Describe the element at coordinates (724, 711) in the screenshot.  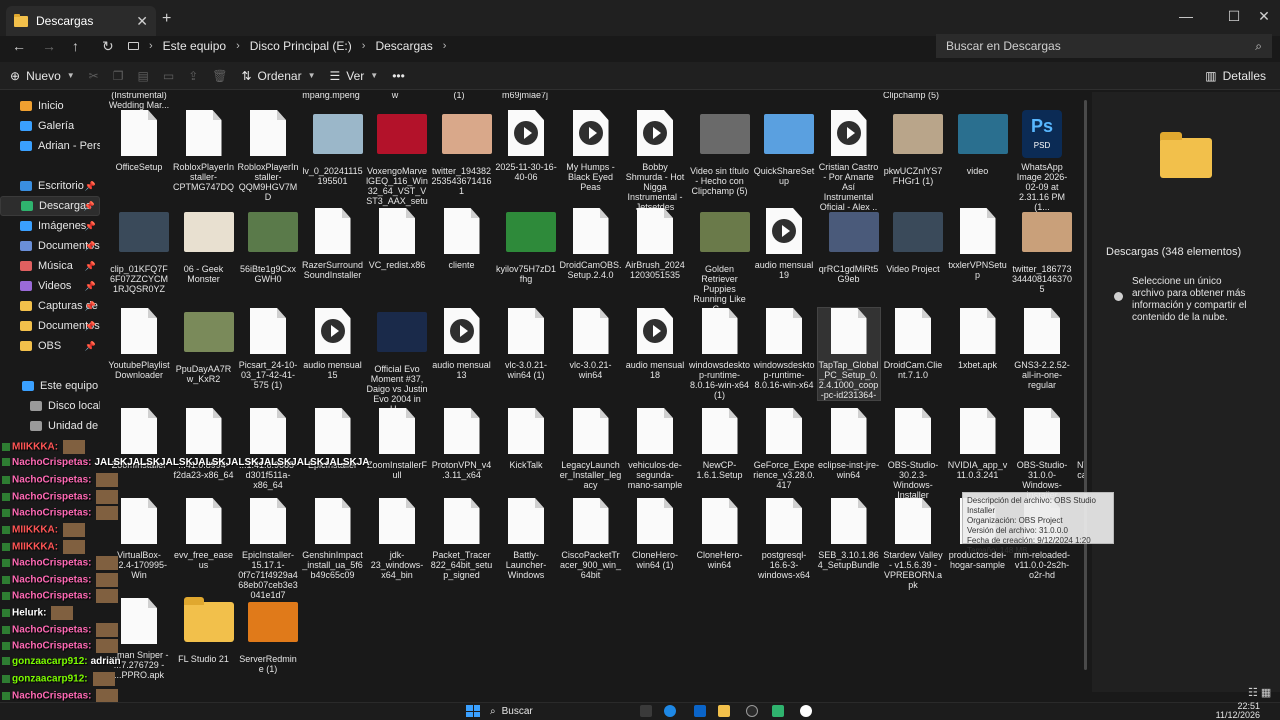
I see `file-explorer-icon` at that location.